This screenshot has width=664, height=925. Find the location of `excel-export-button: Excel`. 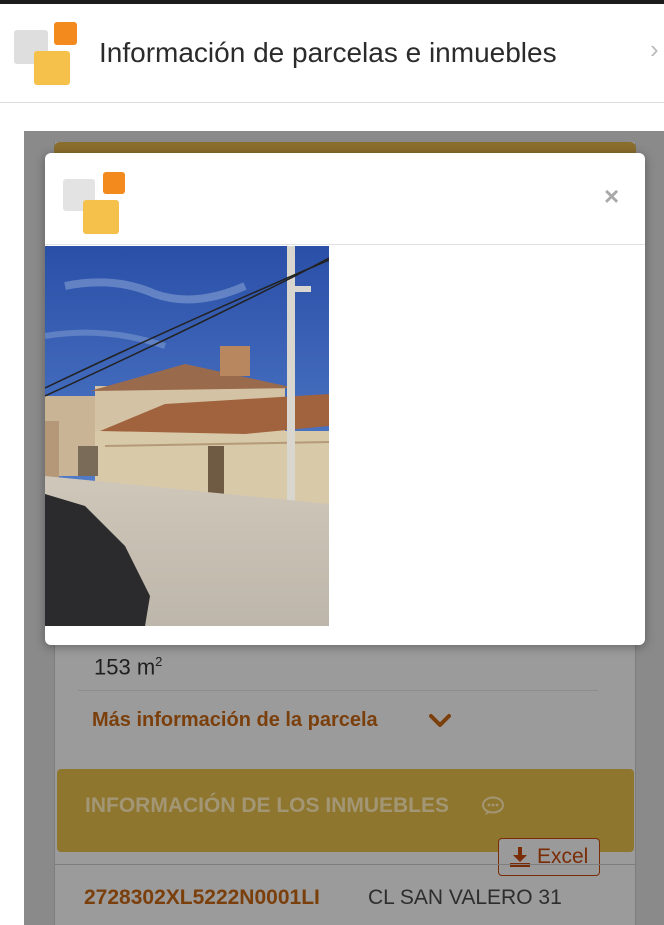

excel-export-button: Excel is located at coordinates (549, 857).